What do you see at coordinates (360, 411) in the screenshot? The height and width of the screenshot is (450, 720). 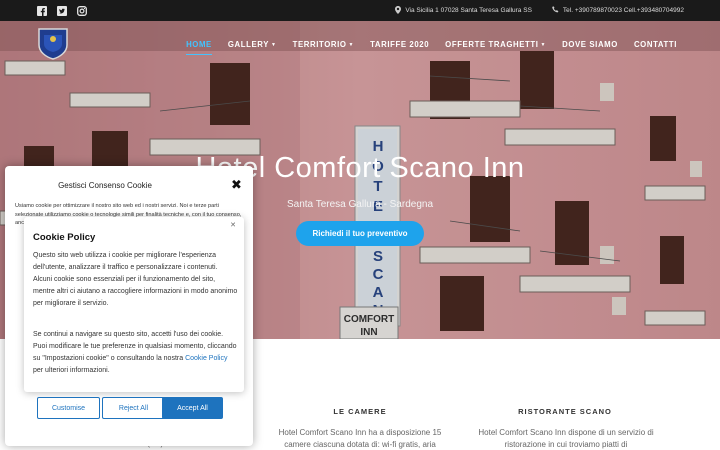 I see `rooms-heading: LE CAMERE` at bounding box center [360, 411].